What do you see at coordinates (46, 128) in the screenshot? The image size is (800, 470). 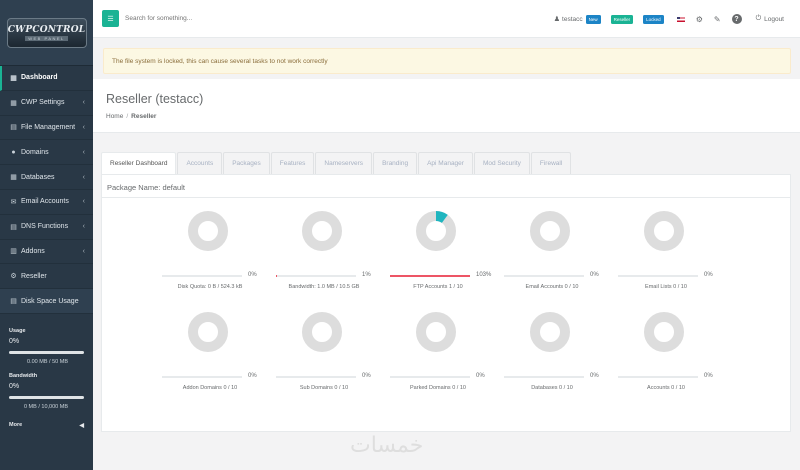 I see `sidebar-item: ▤ File Management ‹` at bounding box center [46, 128].